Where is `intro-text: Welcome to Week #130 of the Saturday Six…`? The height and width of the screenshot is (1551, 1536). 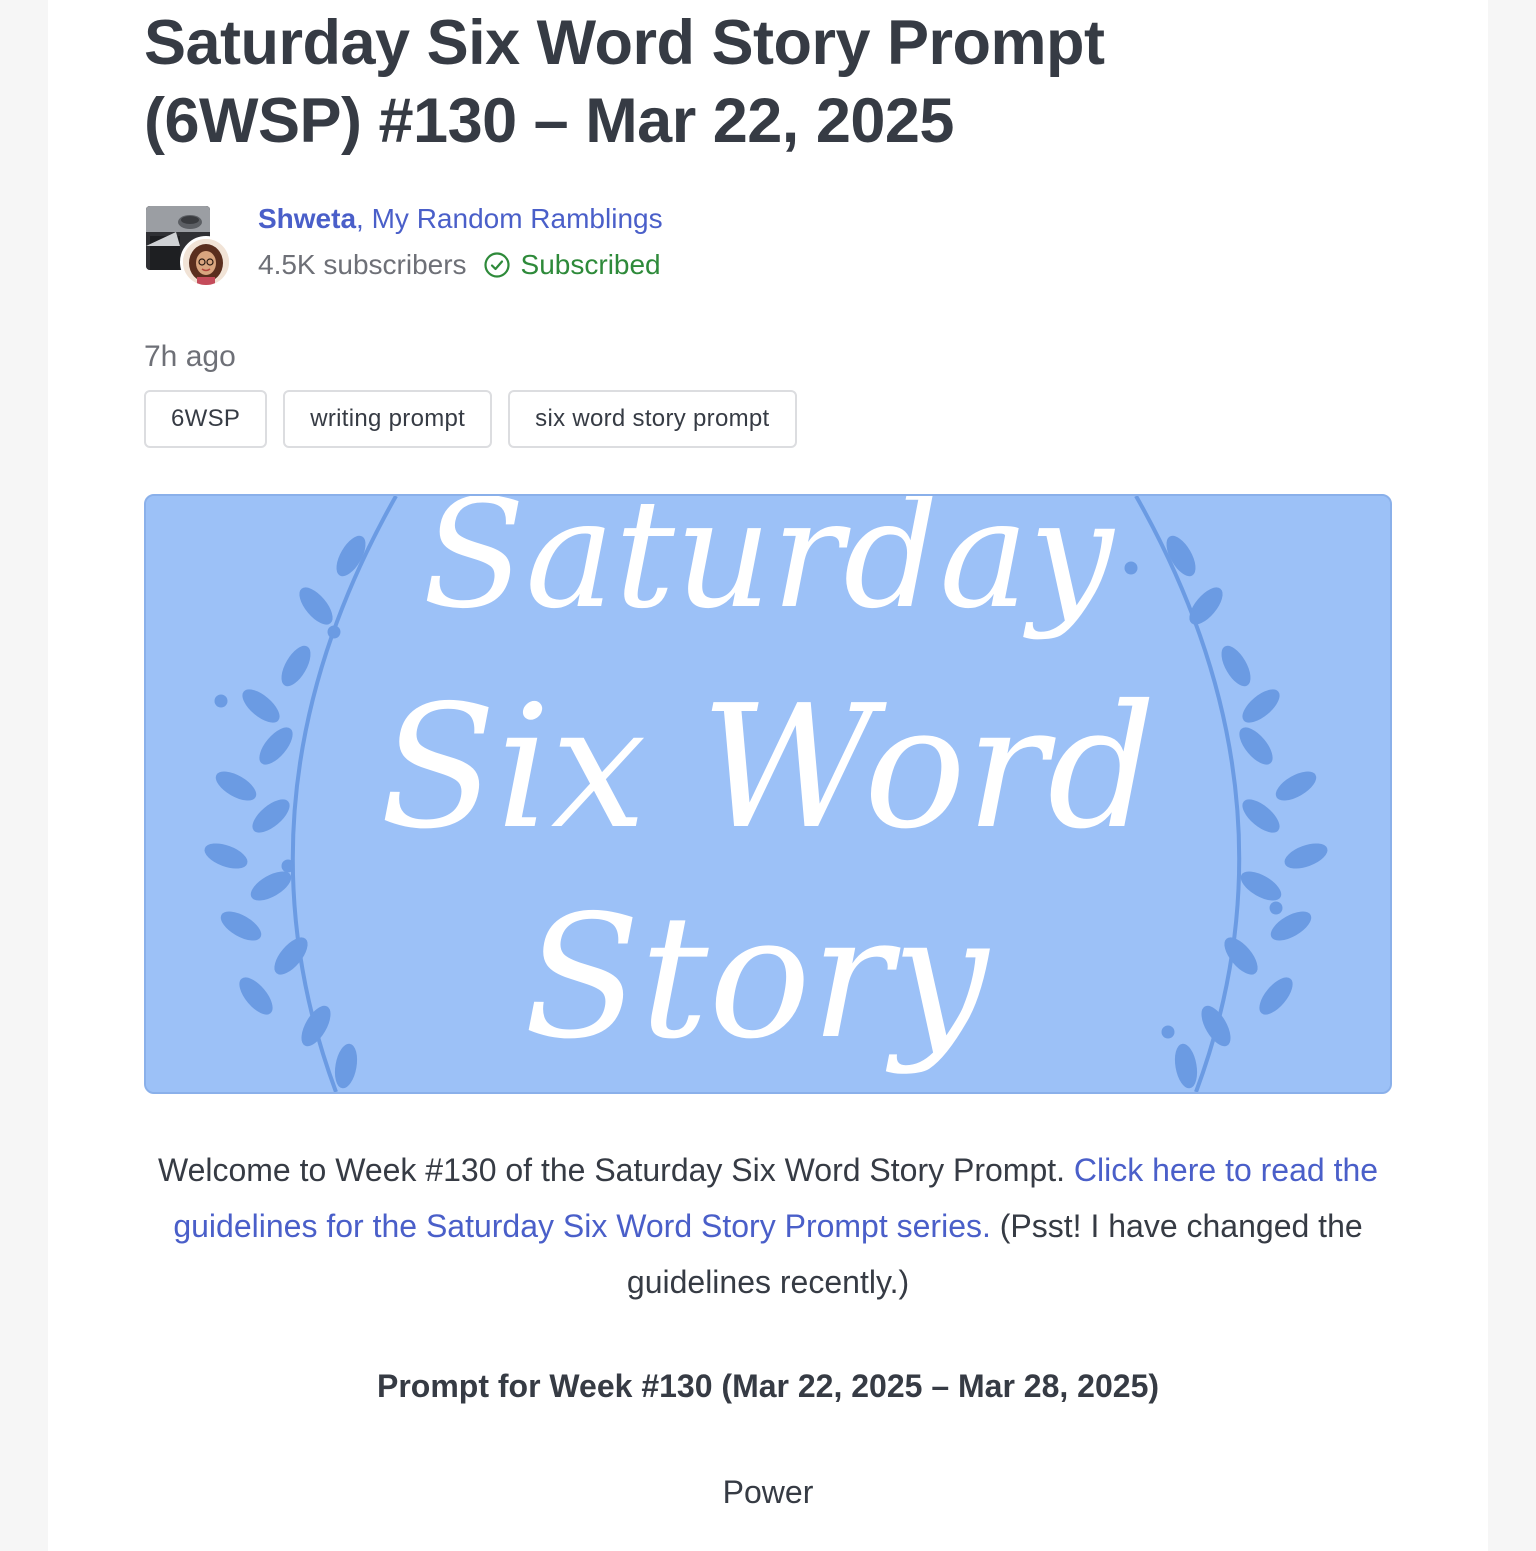
intro-text: Welcome to Week #130 of the Saturday Six… is located at coordinates (615, 1170).